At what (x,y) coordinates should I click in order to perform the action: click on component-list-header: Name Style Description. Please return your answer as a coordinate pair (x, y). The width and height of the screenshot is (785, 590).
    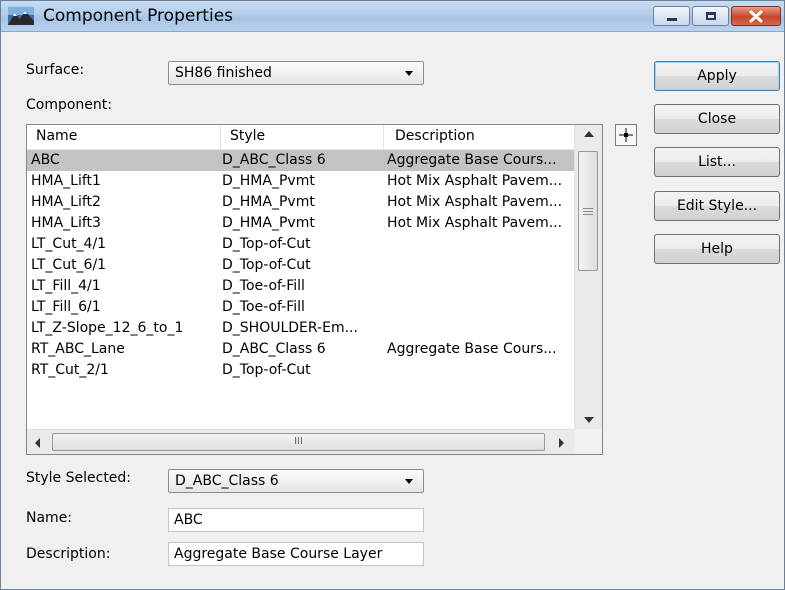
    Looking at the image, I should click on (300, 137).